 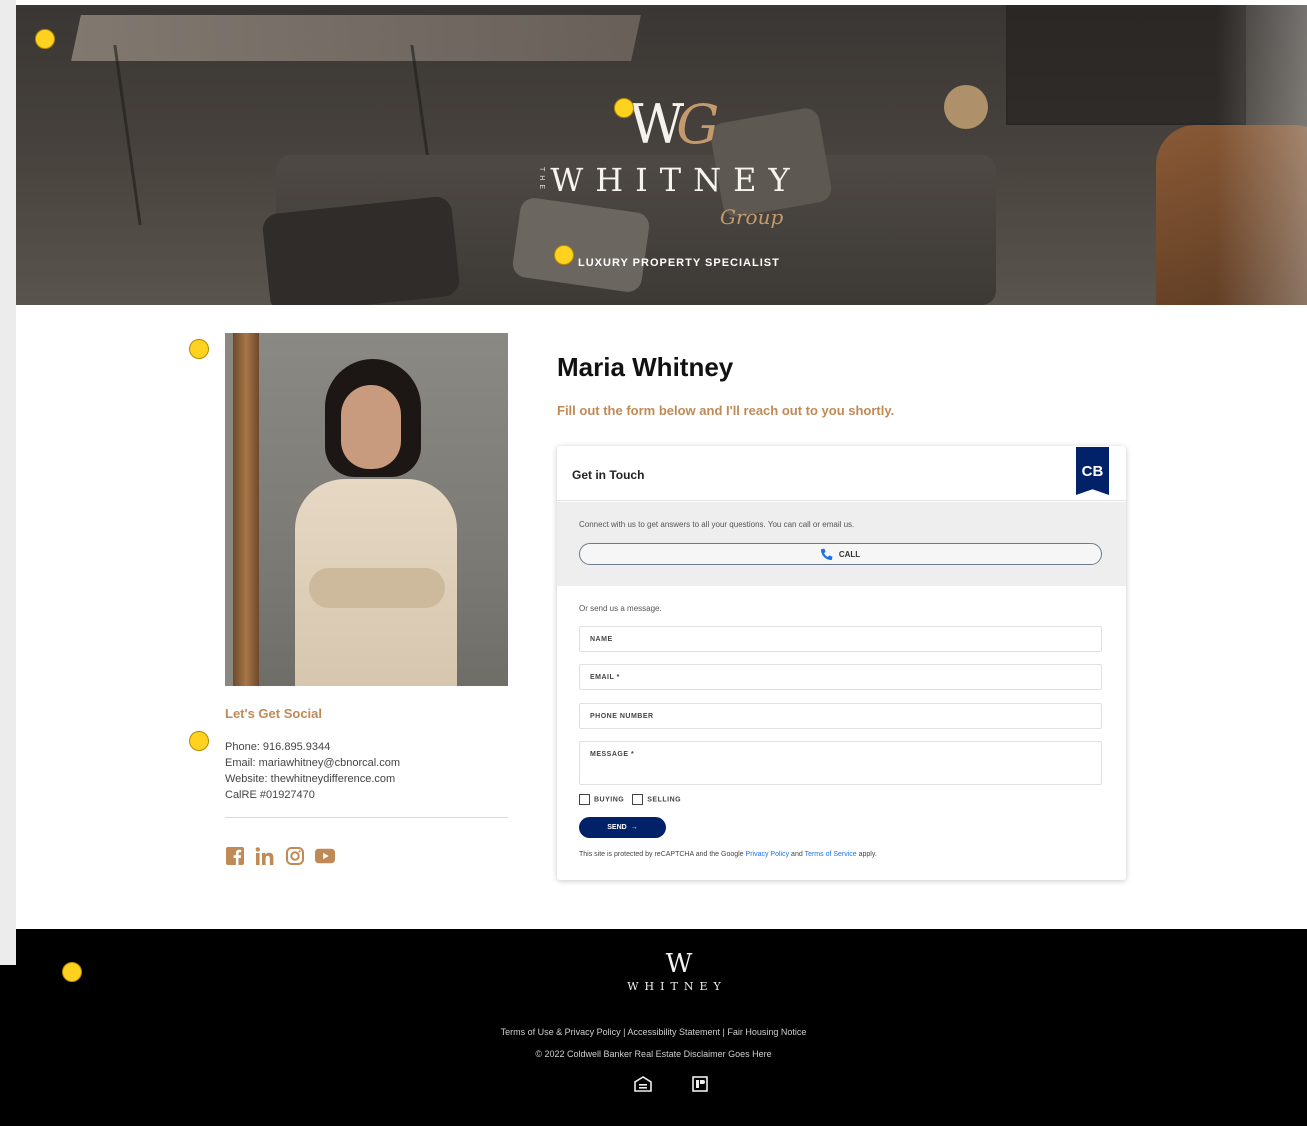 What do you see at coordinates (797, 854) in the screenshot?
I see `recaptcha-and: and` at bounding box center [797, 854].